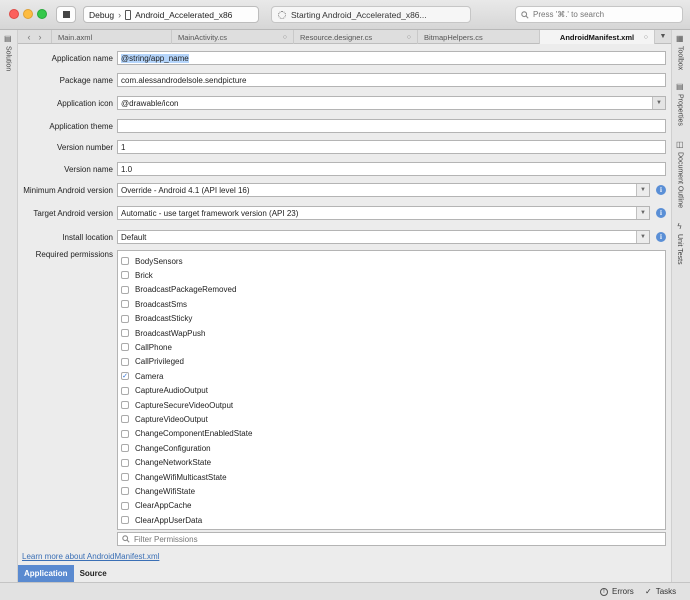 The width and height of the screenshot is (690, 600). Describe the element at coordinates (174, 477) in the screenshot. I see `permission-item: ChangeWifiMulticastState` at that location.